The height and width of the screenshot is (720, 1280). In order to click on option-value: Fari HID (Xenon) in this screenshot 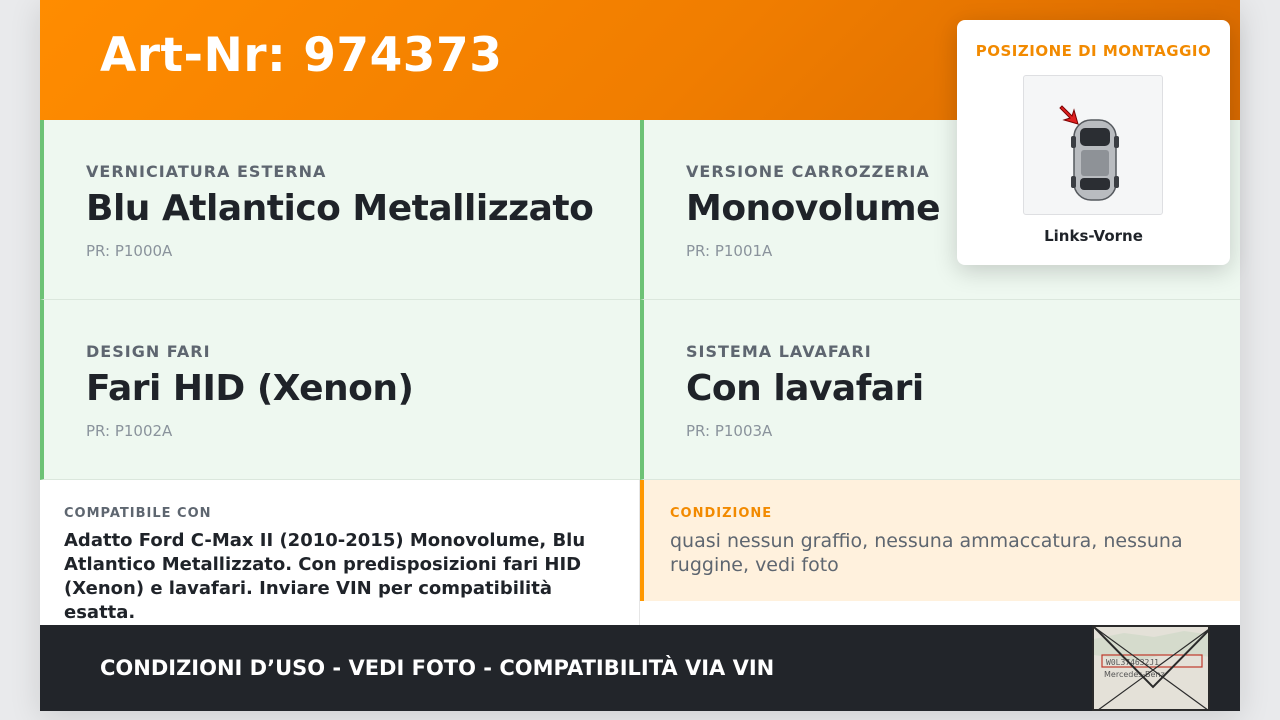, I will do `click(250, 388)`.